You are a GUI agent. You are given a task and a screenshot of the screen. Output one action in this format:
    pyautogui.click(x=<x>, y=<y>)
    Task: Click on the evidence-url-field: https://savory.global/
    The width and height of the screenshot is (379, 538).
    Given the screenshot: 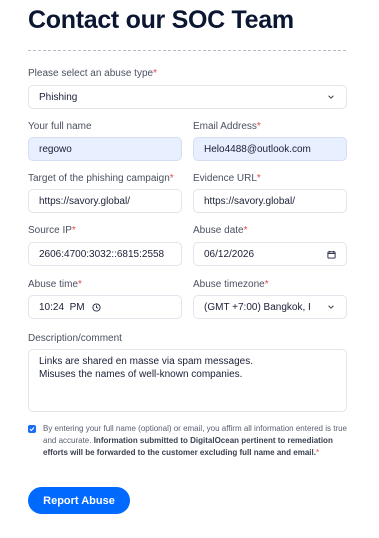 What is the action you would take?
    pyautogui.click(x=270, y=201)
    